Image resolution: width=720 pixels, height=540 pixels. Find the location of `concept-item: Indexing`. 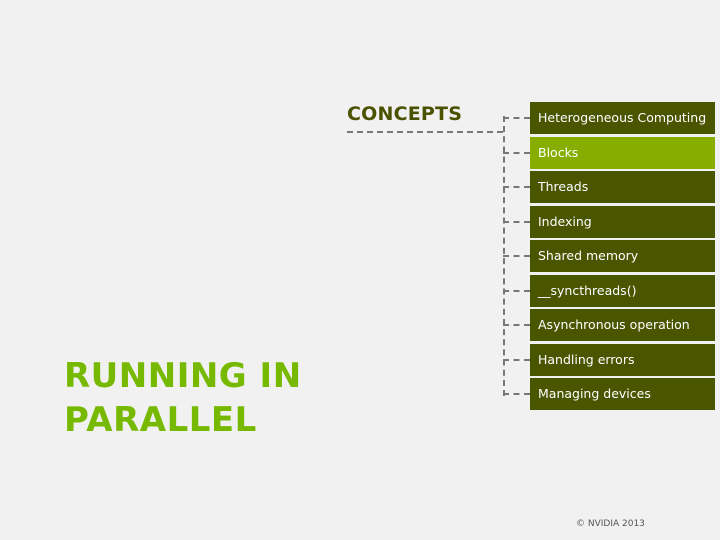

concept-item: Indexing is located at coordinates (622, 221).